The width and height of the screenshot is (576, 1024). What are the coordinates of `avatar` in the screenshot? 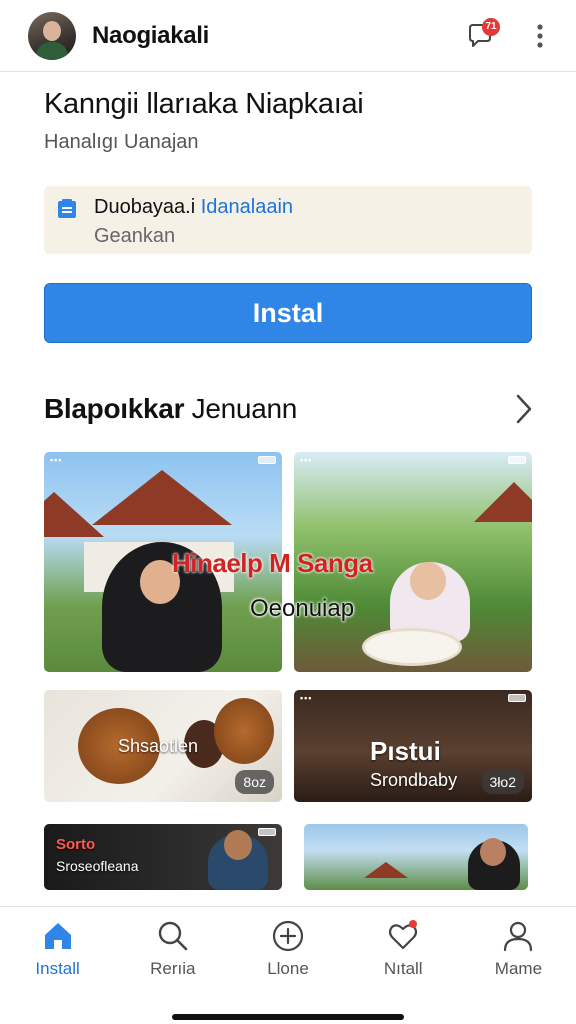 It's located at (52, 35).